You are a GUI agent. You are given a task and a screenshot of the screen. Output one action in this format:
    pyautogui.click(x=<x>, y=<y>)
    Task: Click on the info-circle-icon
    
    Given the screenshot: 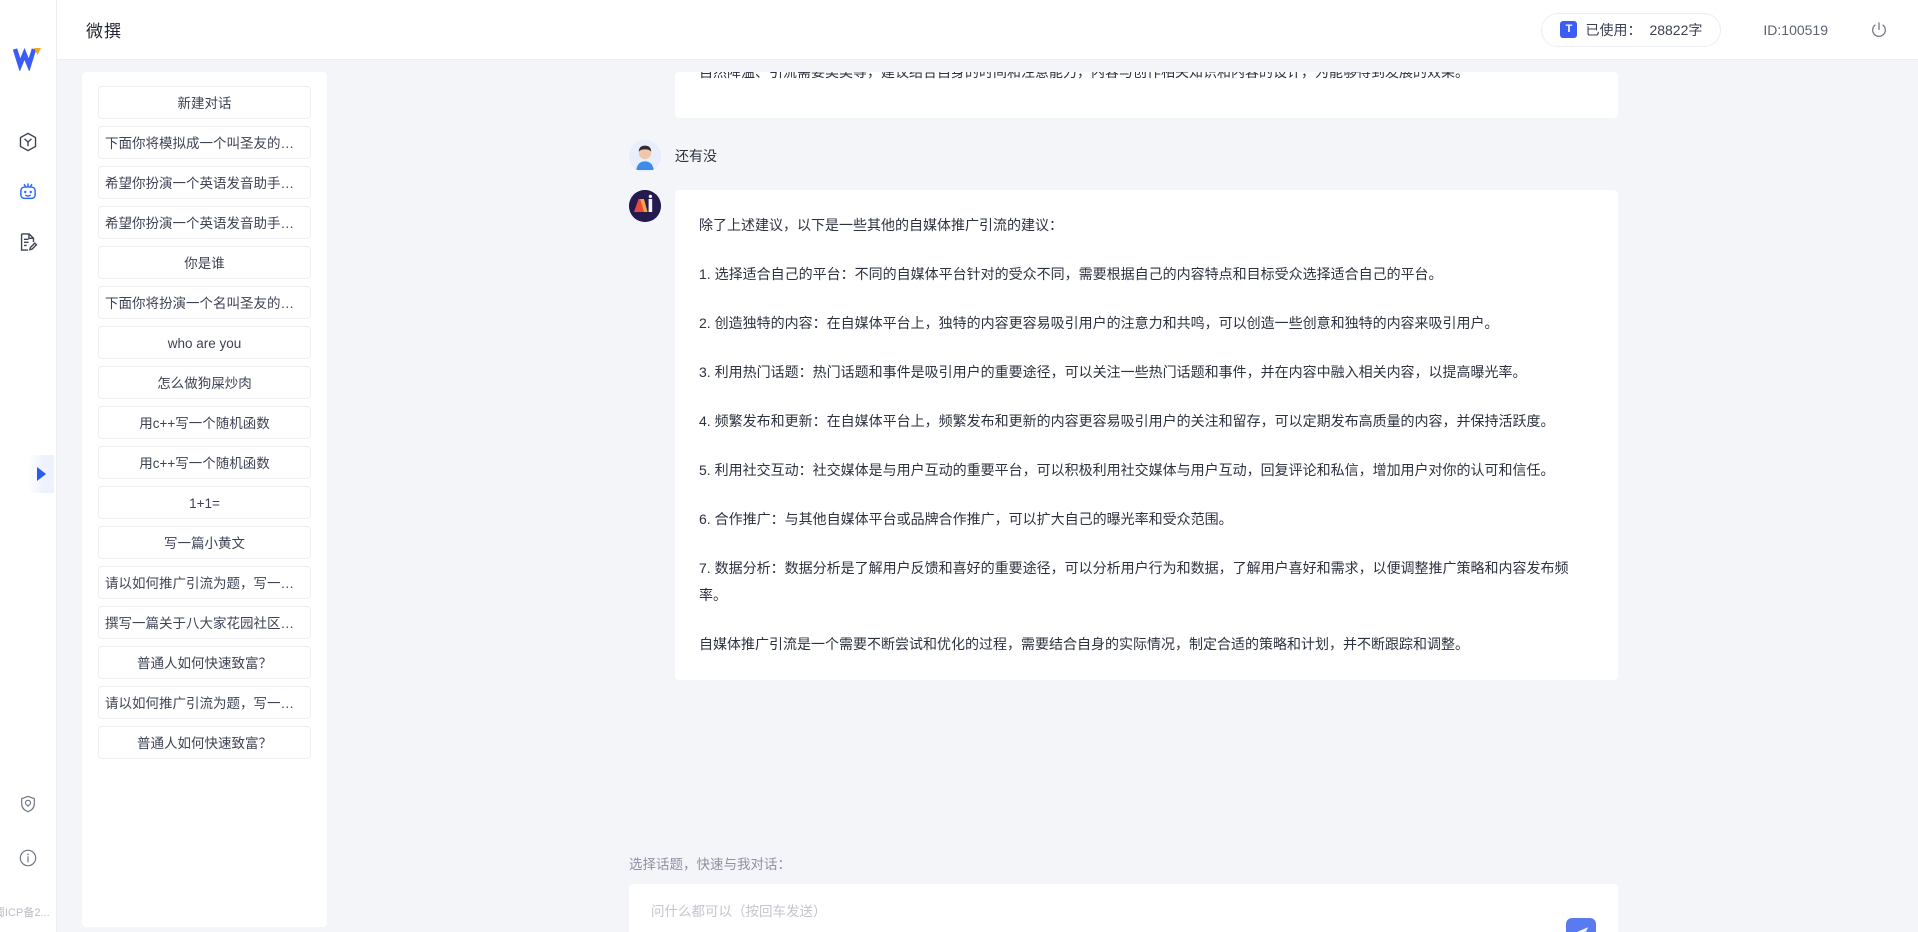 What is the action you would take?
    pyautogui.click(x=28, y=858)
    